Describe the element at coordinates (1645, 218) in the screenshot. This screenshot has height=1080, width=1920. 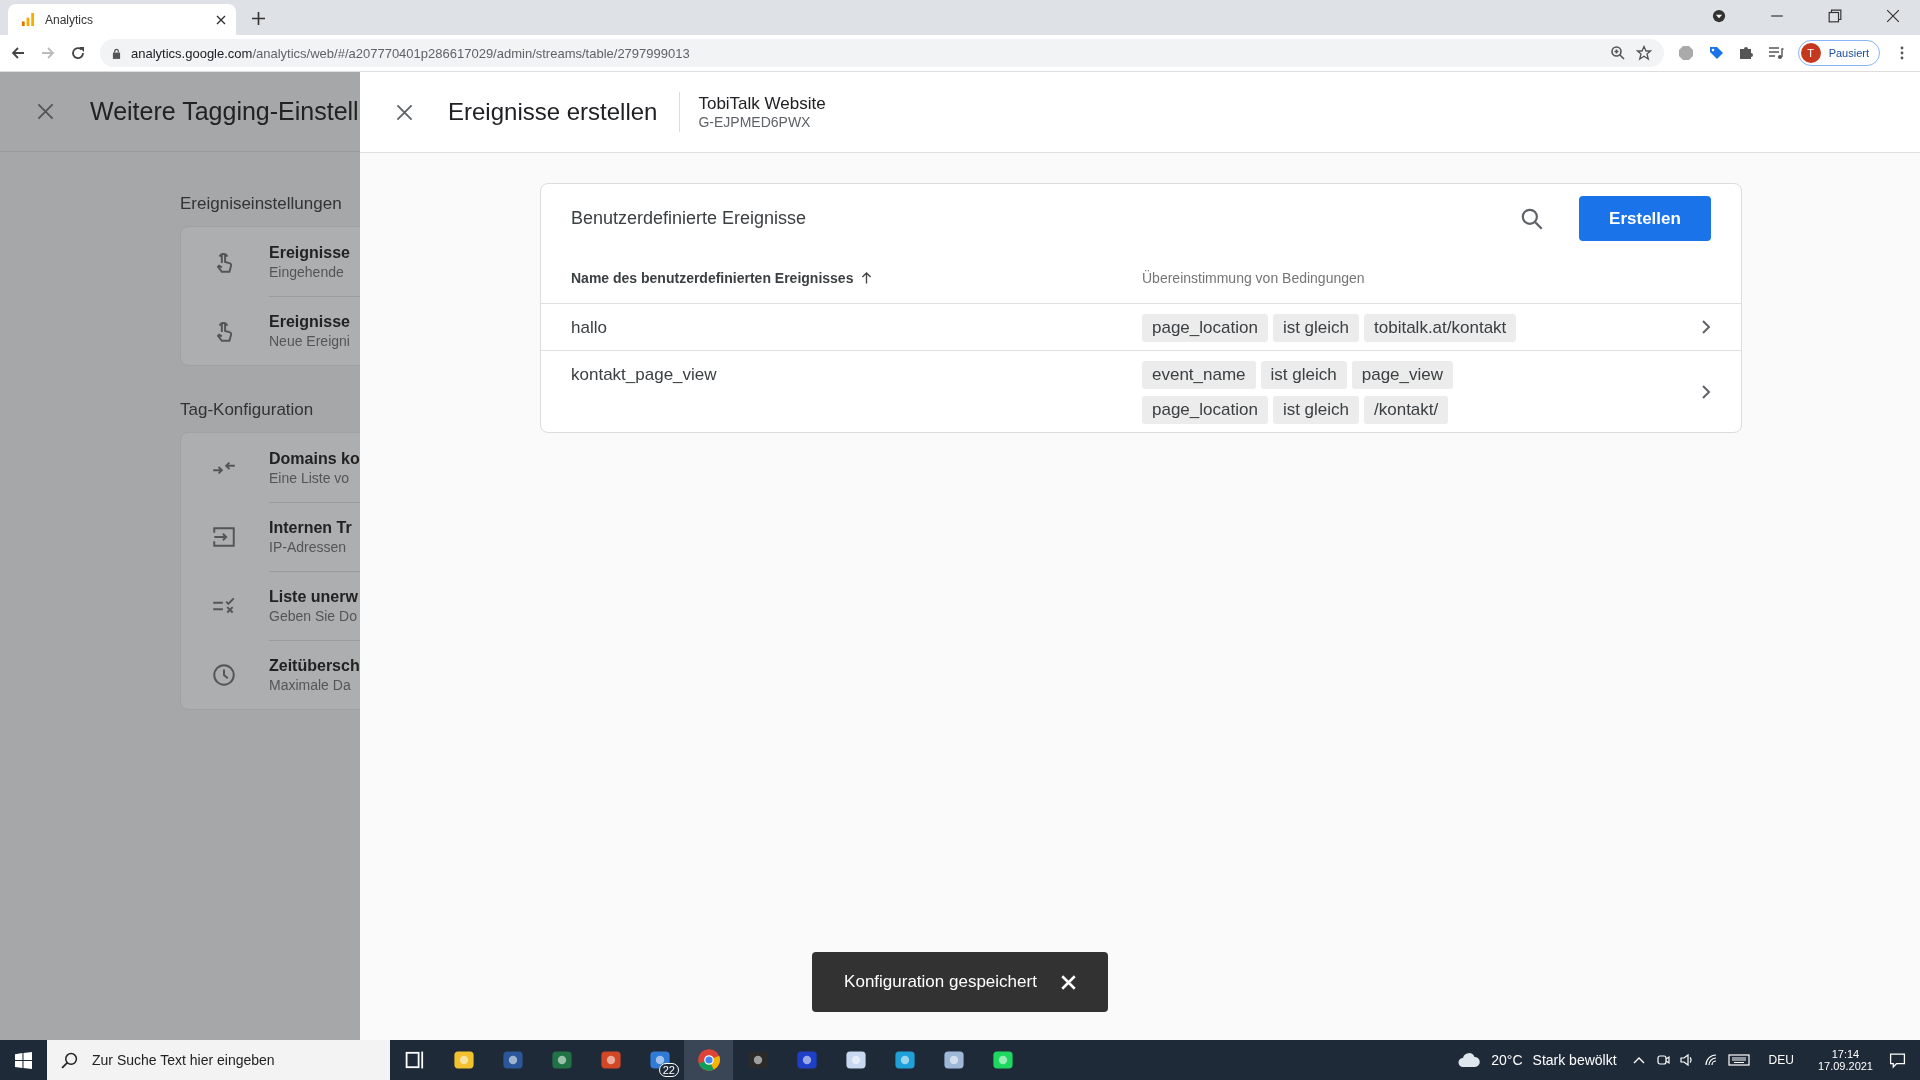
I see `create-button: Erstellen` at that location.